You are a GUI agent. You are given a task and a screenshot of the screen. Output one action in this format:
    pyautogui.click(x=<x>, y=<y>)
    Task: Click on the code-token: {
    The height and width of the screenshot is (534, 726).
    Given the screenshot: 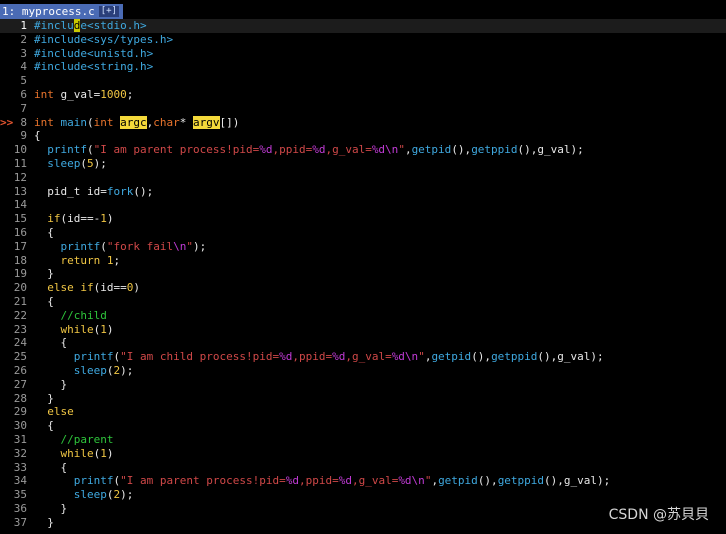 What is the action you would take?
    pyautogui.click(x=44, y=232)
    